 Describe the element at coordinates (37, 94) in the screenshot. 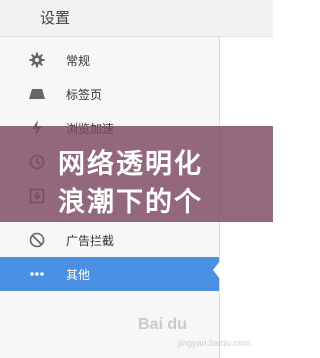

I see `tab-icon` at that location.